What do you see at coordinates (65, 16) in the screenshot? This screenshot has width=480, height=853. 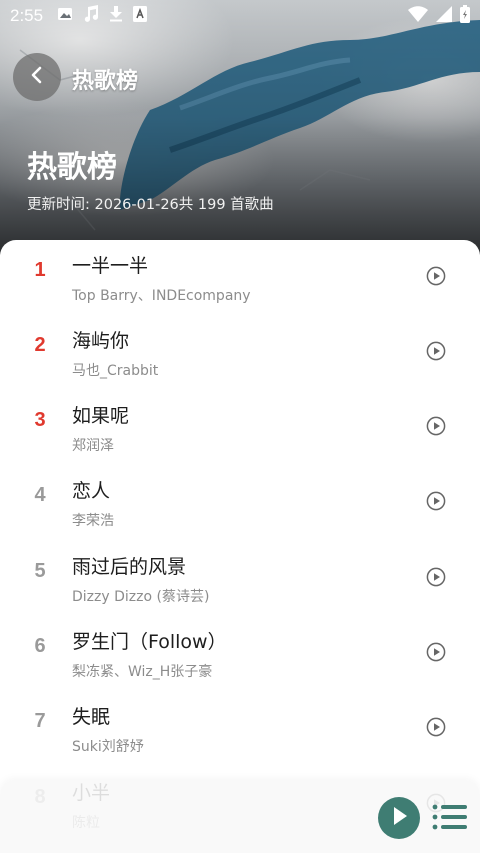 I see `image-icon` at bounding box center [65, 16].